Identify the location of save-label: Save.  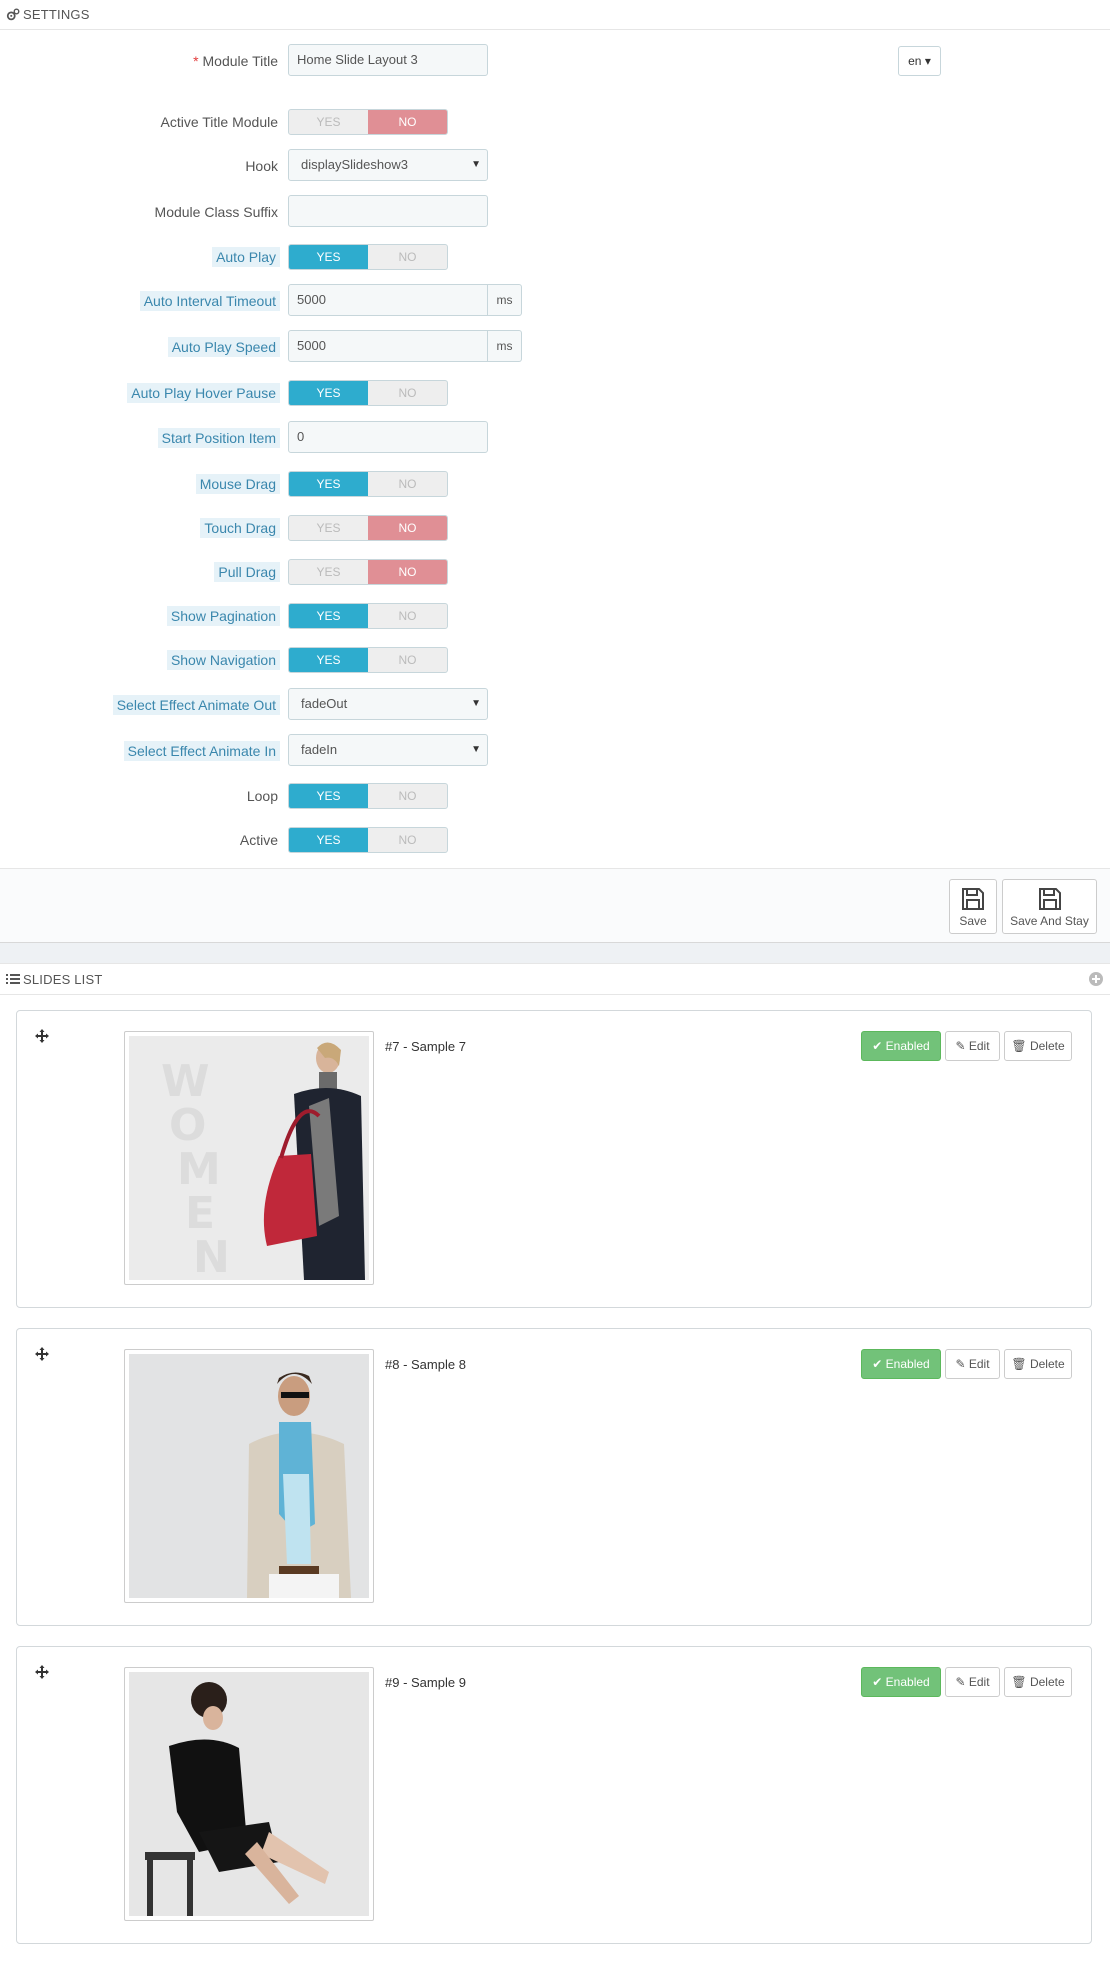
(973, 921).